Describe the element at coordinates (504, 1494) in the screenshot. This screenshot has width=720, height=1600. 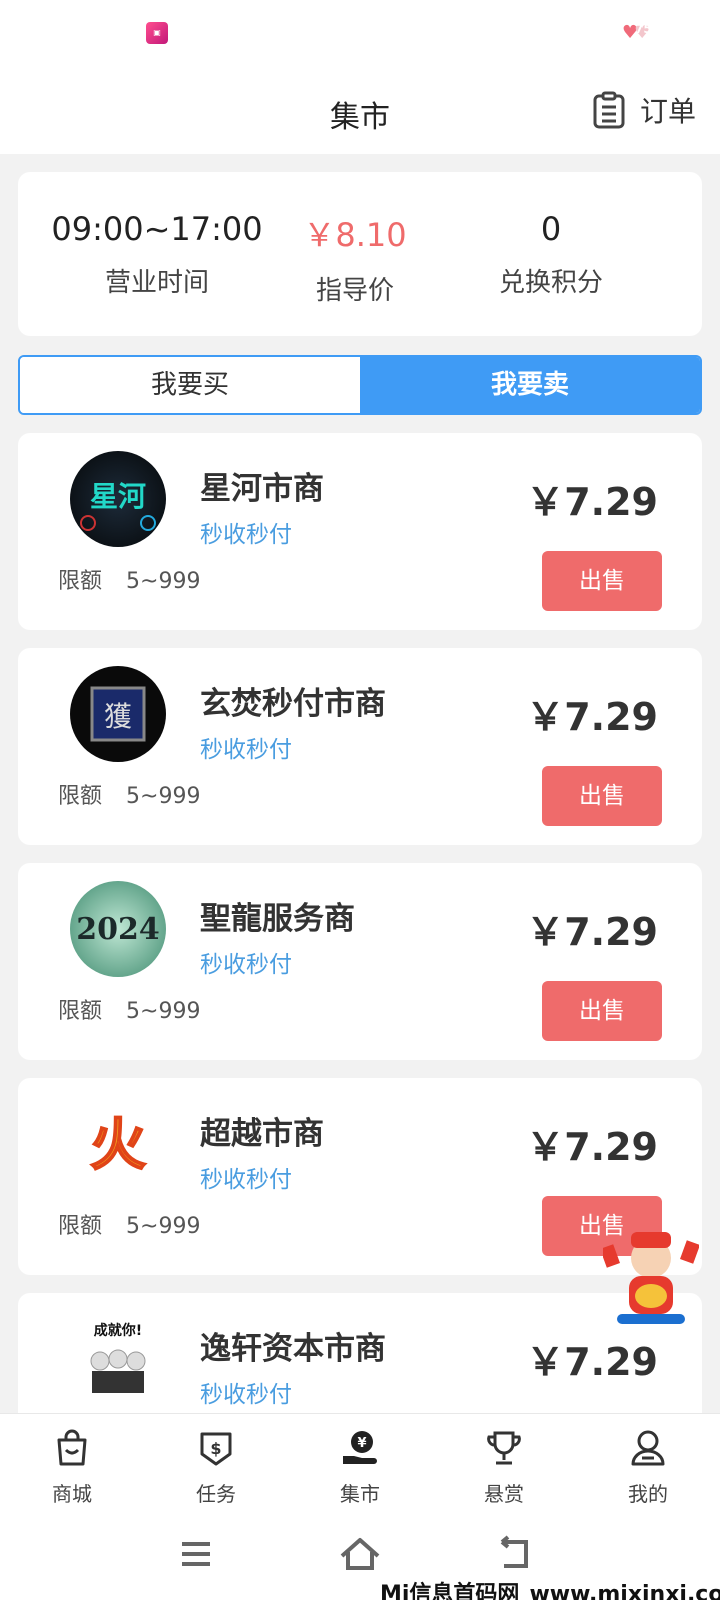
I see `tab-label: 悬赏` at that location.